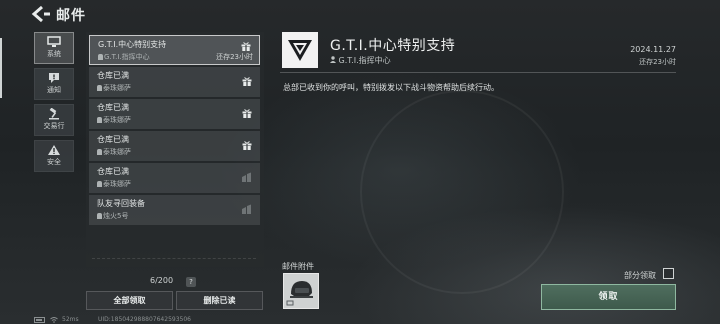 The image size is (720, 324). I want to click on help-icon: ?, so click(191, 282).